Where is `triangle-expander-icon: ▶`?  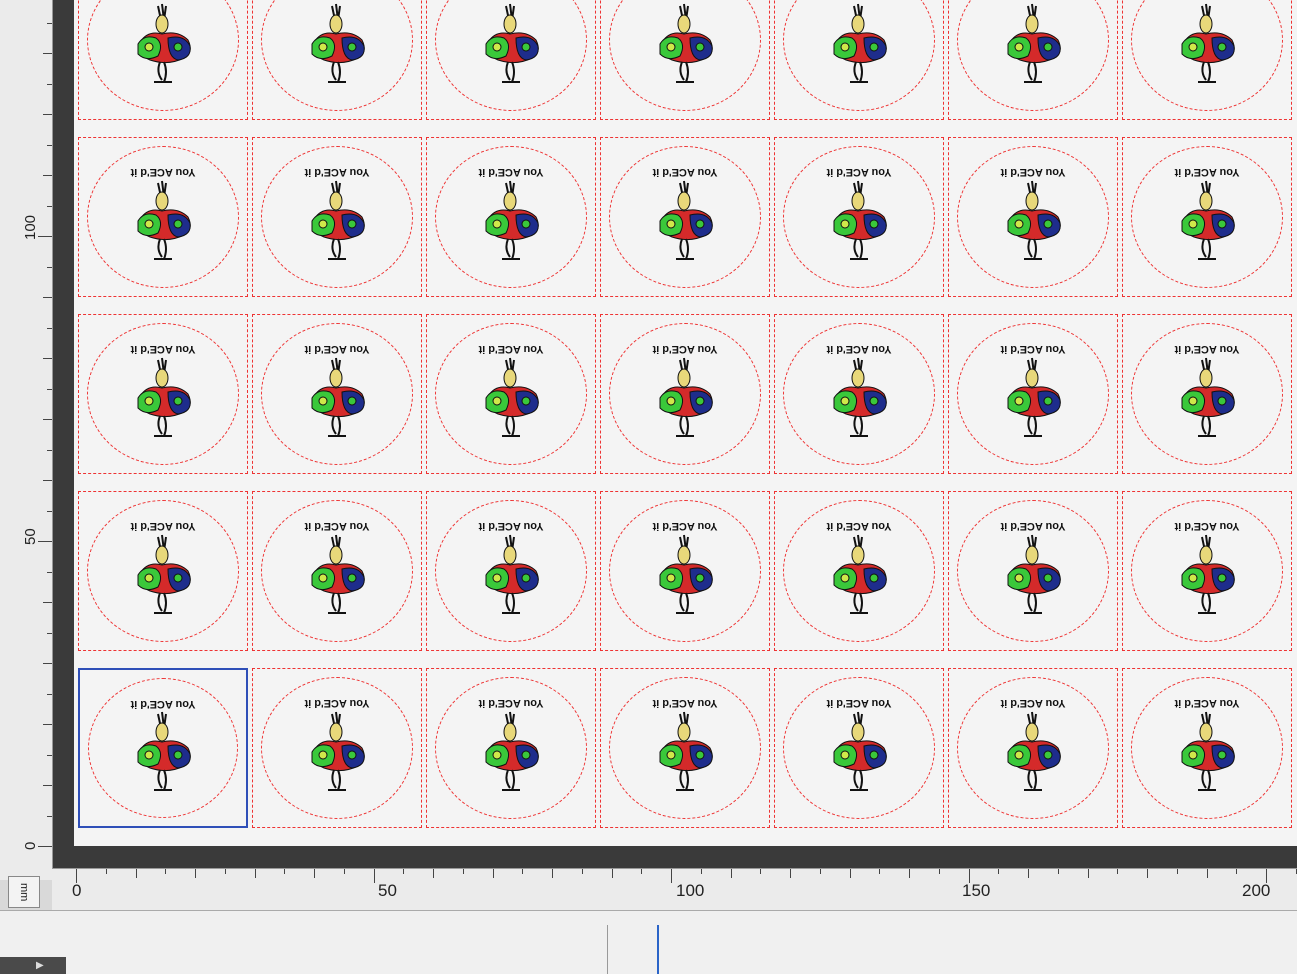
triangle-expander-icon: ▶ is located at coordinates (33, 965).